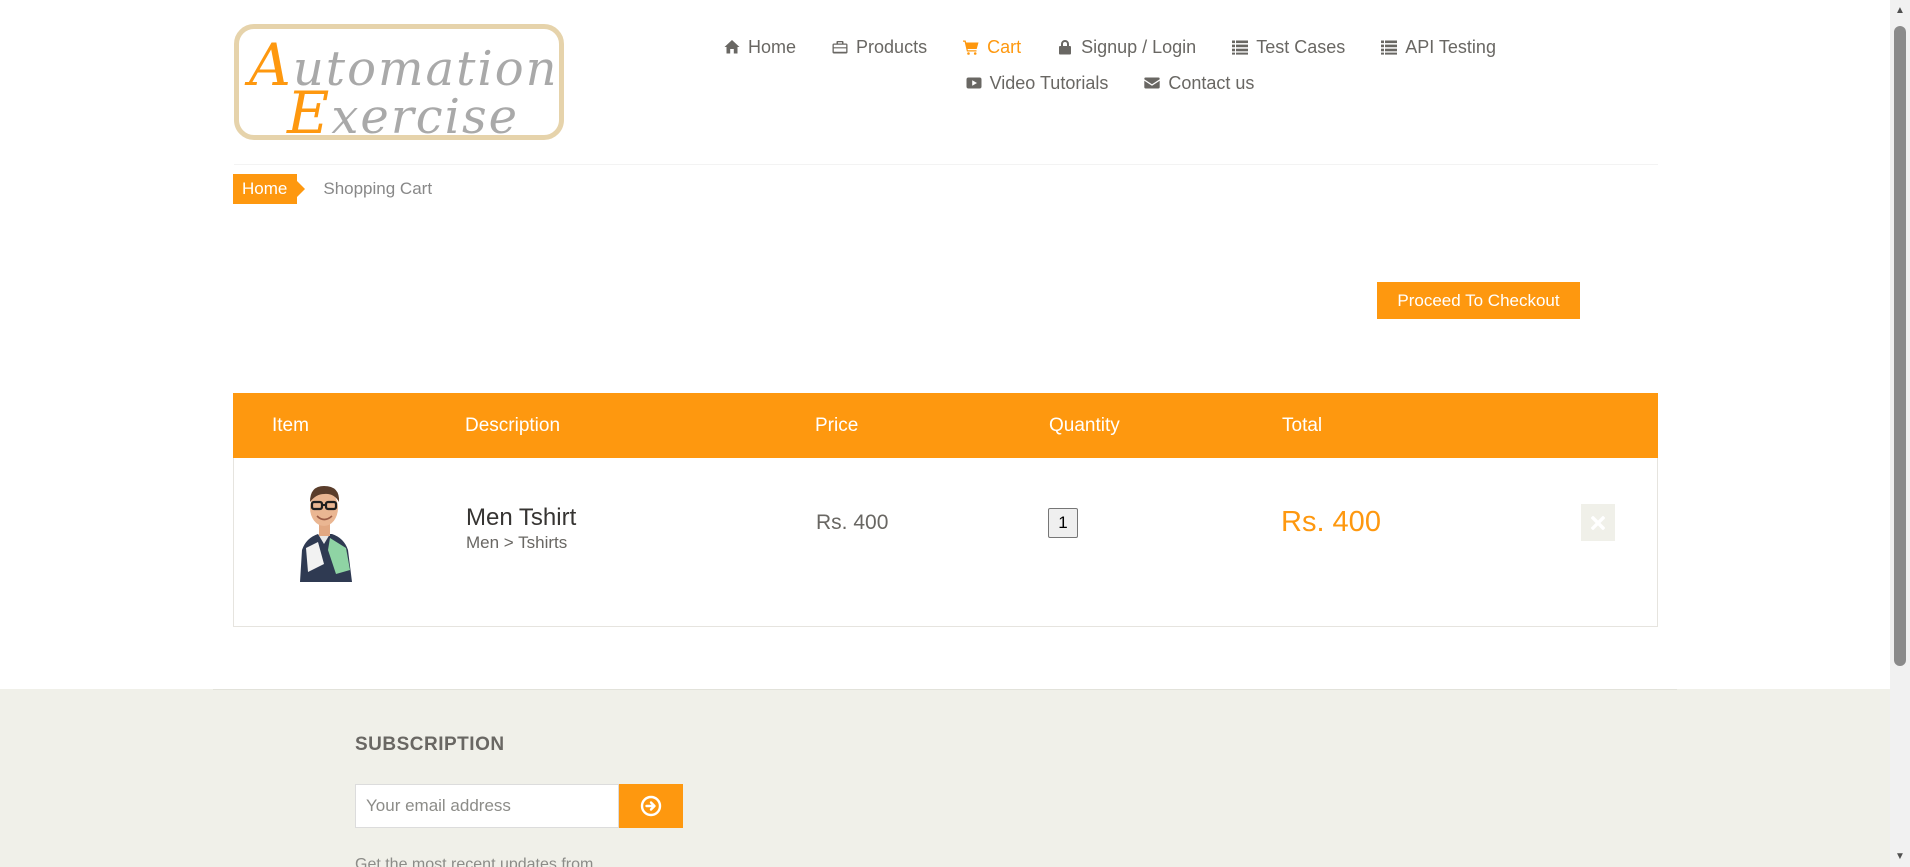 The image size is (1910, 867). I want to click on product-category: Men > Tshirts, so click(517, 542).